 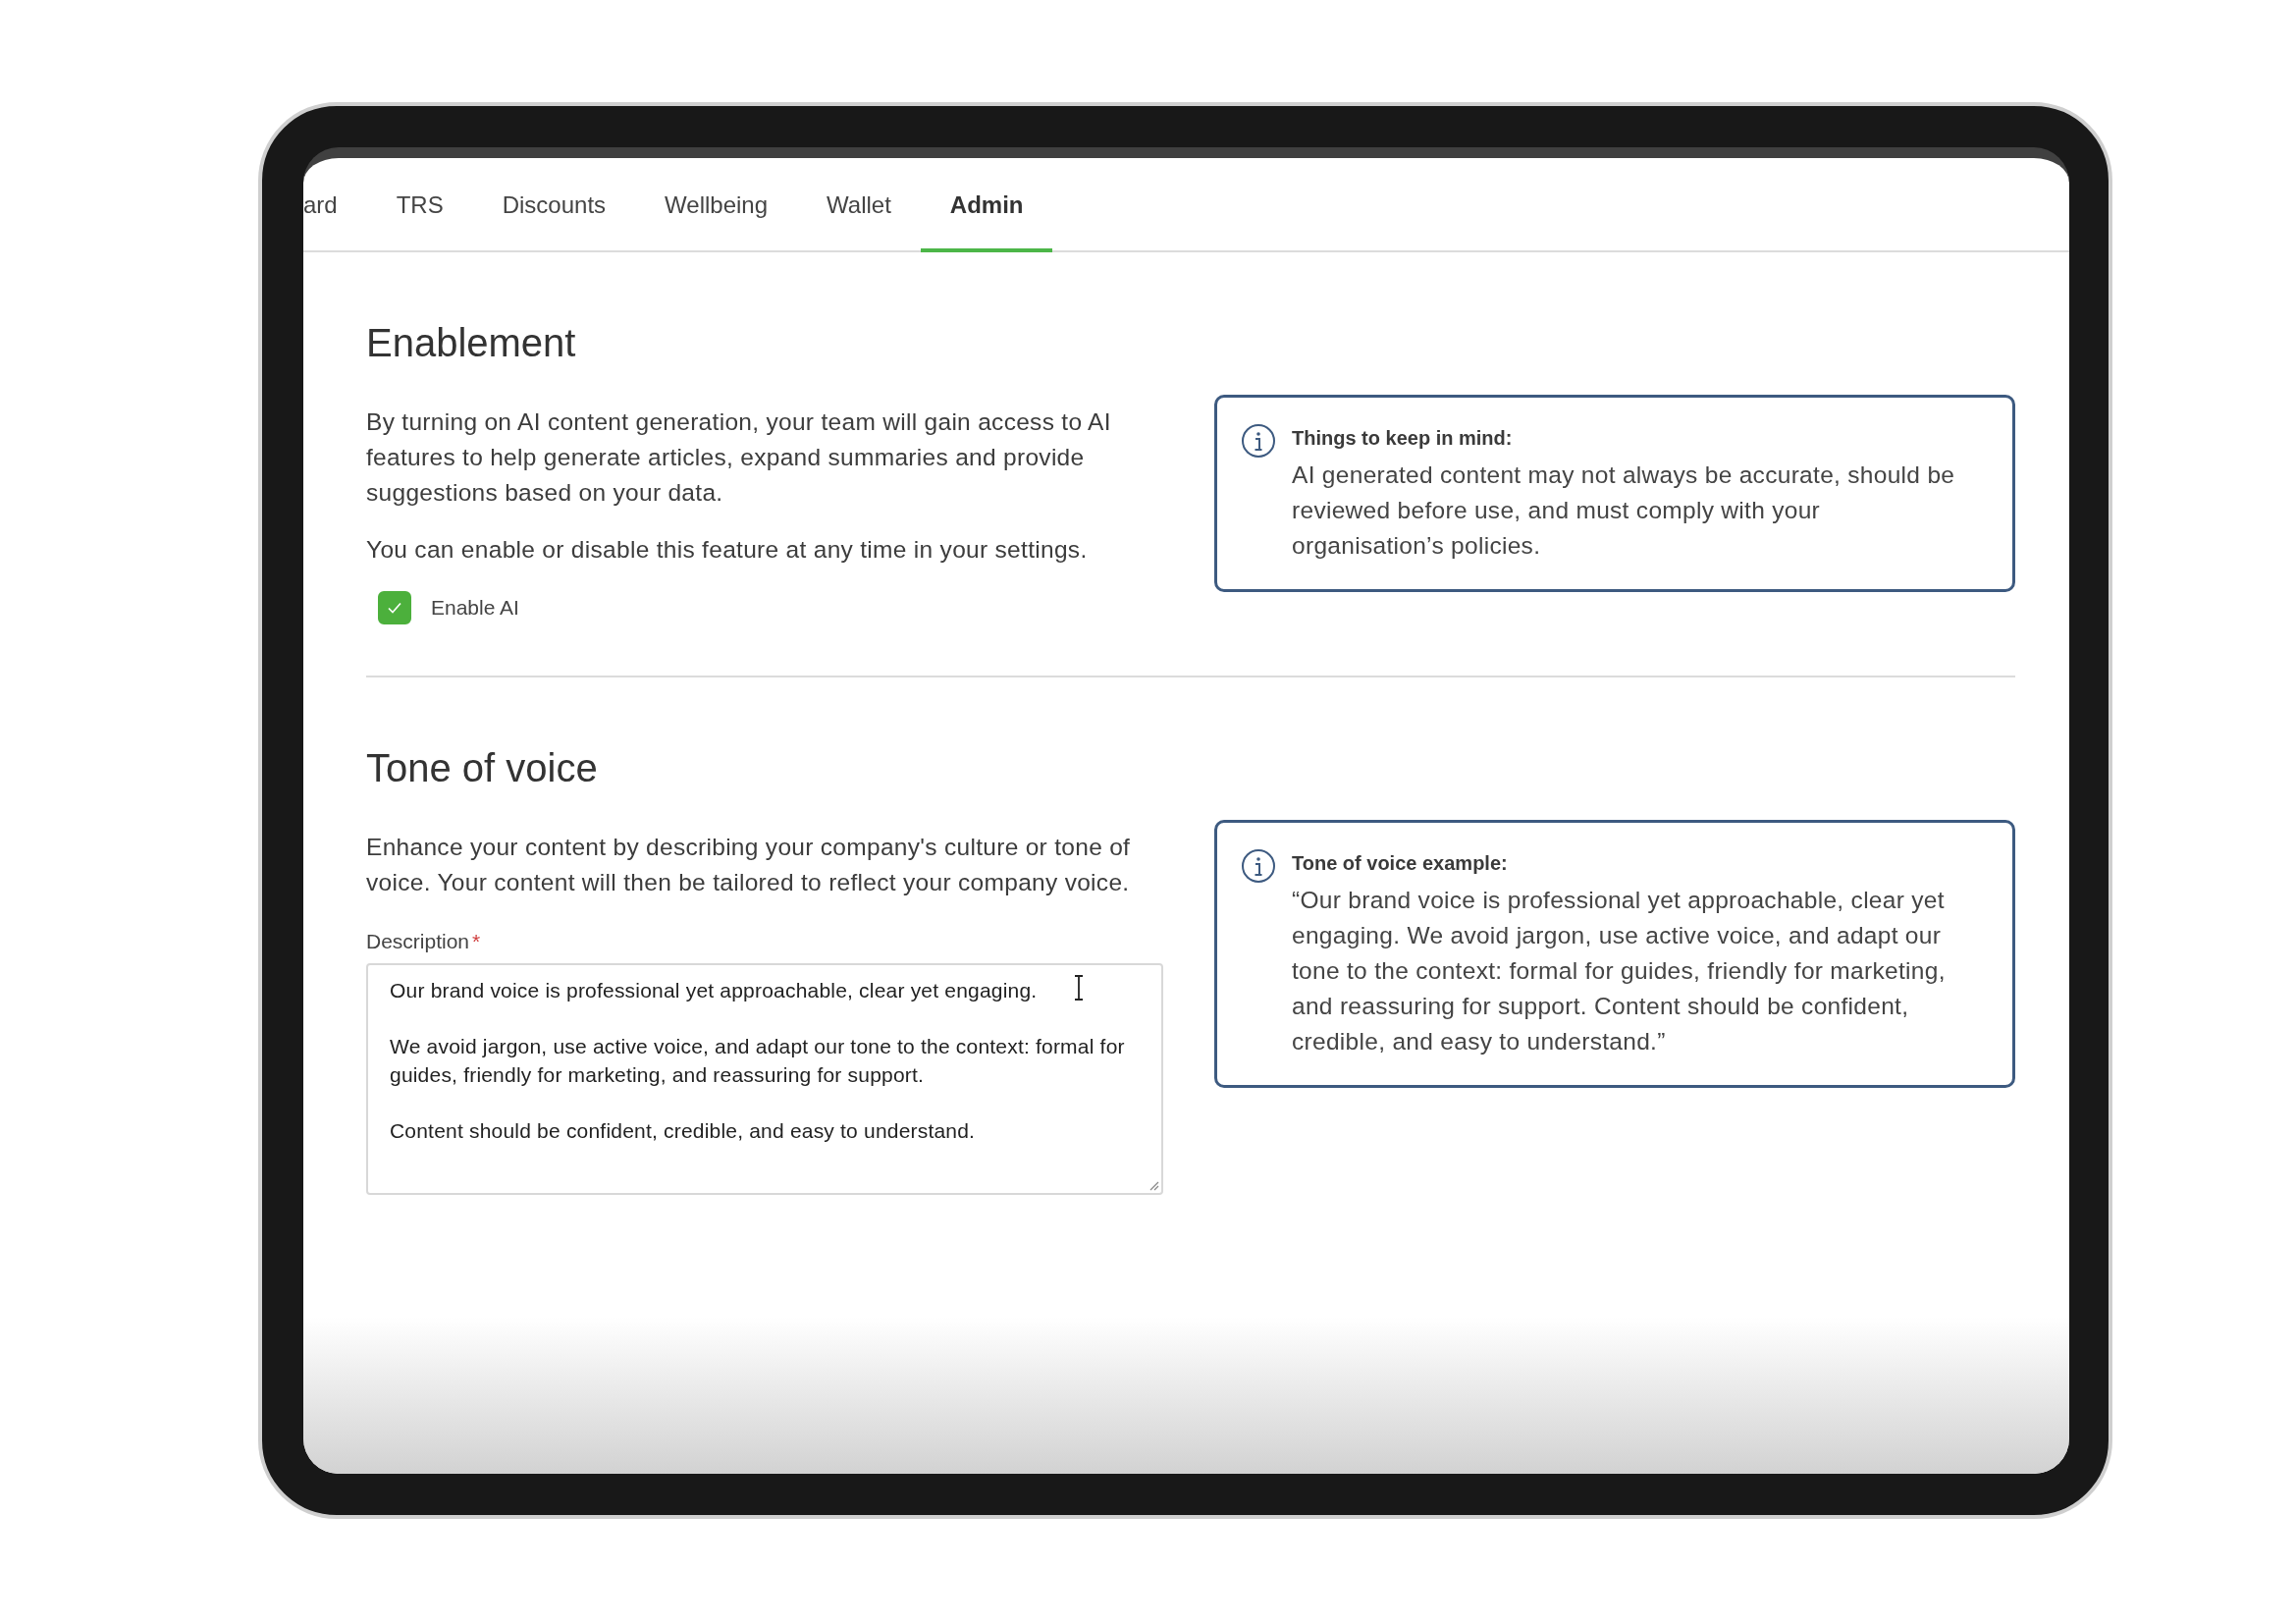 What do you see at coordinates (1619, 971) in the screenshot?
I see `info-text: “Our brand voice is professional yet approachable, clear yet engaging. We avoid jargon, use active voice, and adapt our tone to the context: formal for guides, friendly for marketing, and reassuring for support. Content should be confident, credible, and easy to understand.”` at bounding box center [1619, 971].